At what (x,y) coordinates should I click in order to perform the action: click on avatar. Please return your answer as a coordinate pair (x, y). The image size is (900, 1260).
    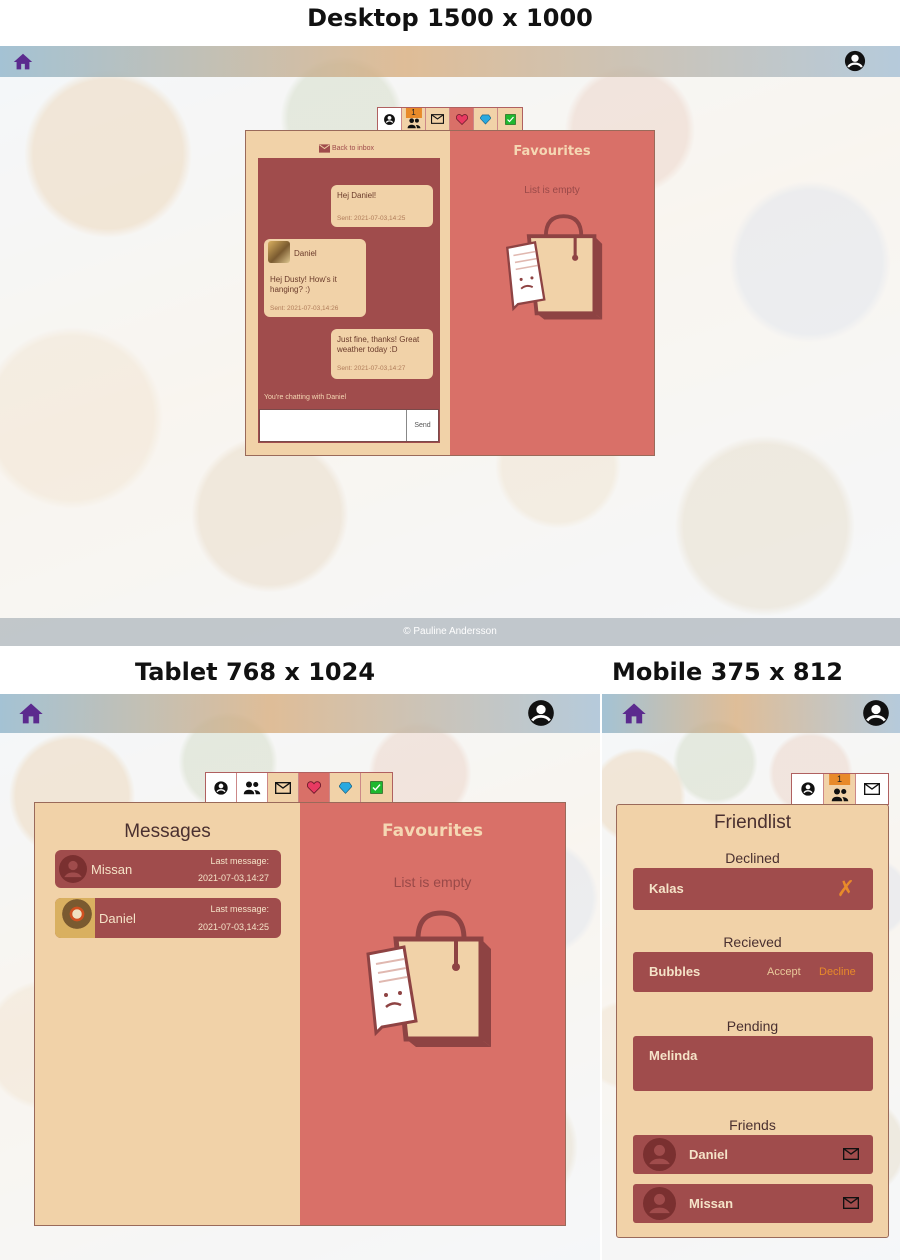
    Looking at the image, I should click on (75, 918).